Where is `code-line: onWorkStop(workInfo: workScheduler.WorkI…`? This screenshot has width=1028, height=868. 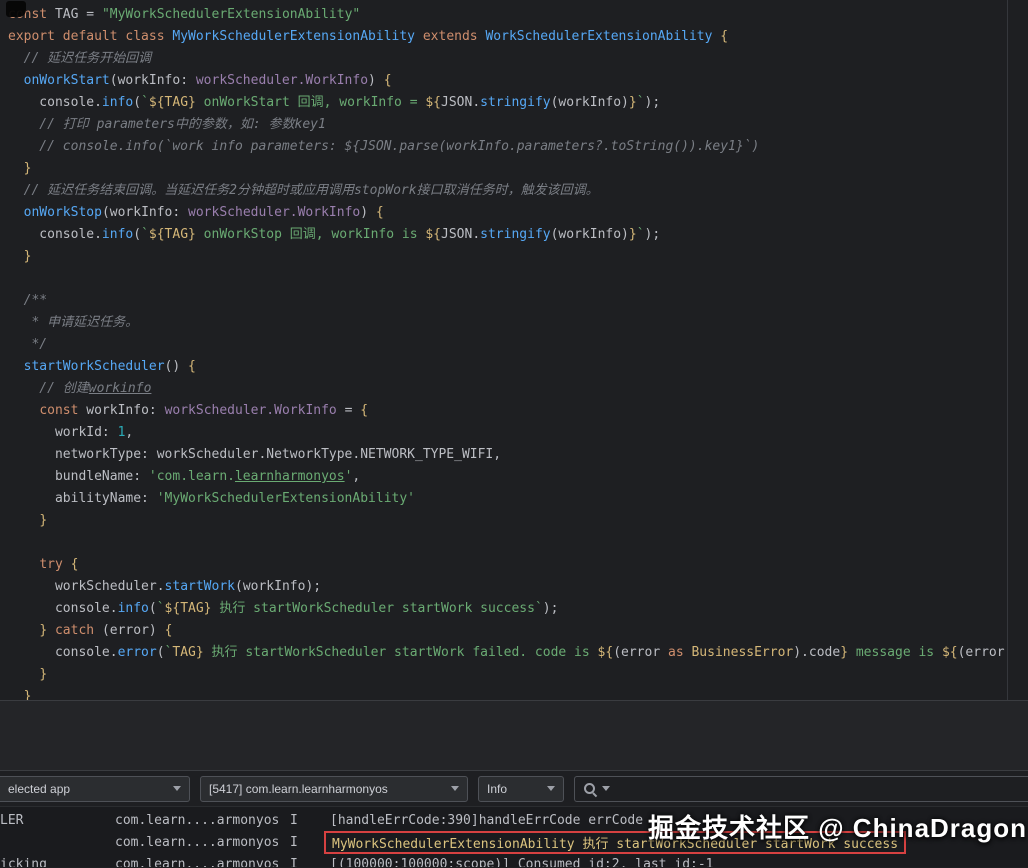 code-line: onWorkStop(workInfo: workScheduler.WorkI… is located at coordinates (518, 213).